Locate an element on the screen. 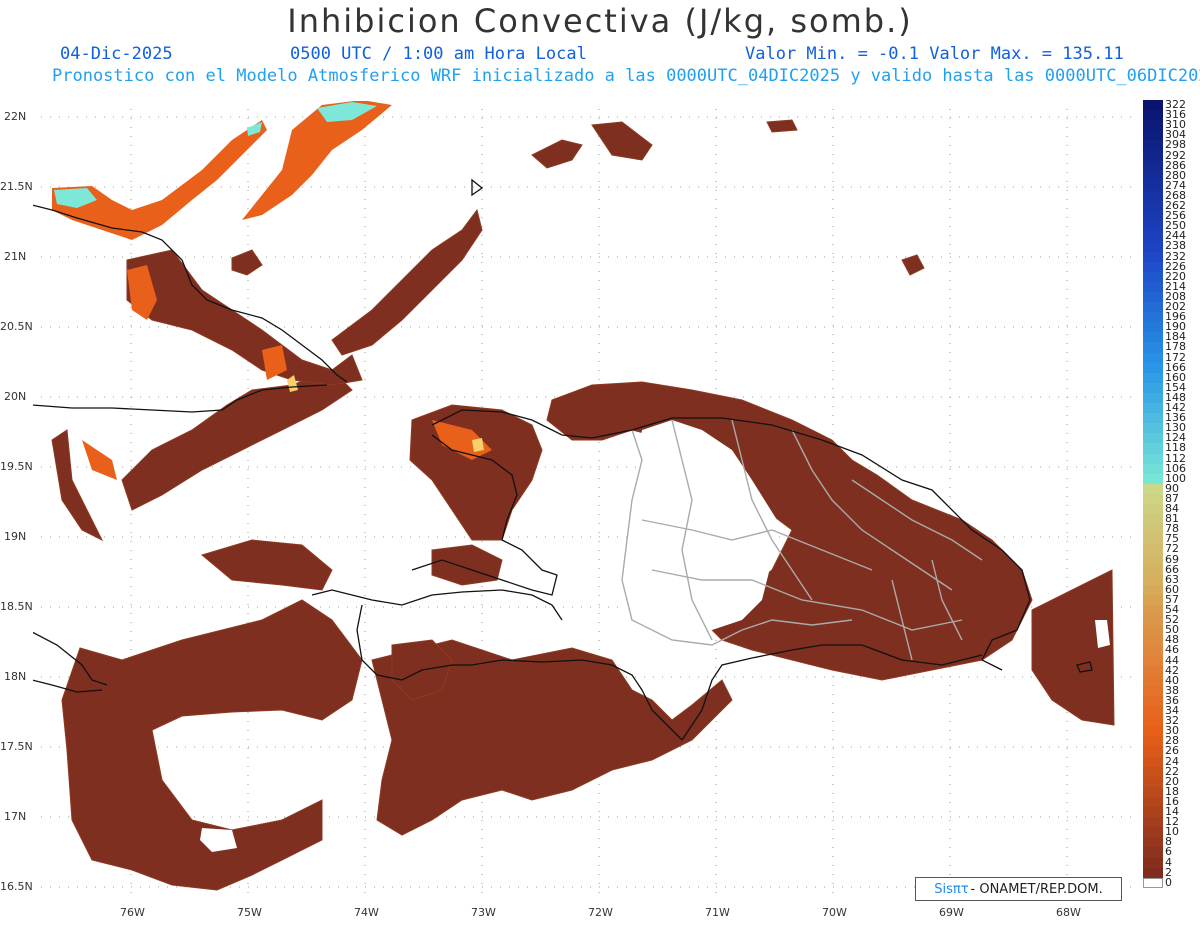 This screenshot has width=1200, height=927. min-max-values: Valor Min. = -0.1 Valor Max. = 135.11 is located at coordinates (934, 54).